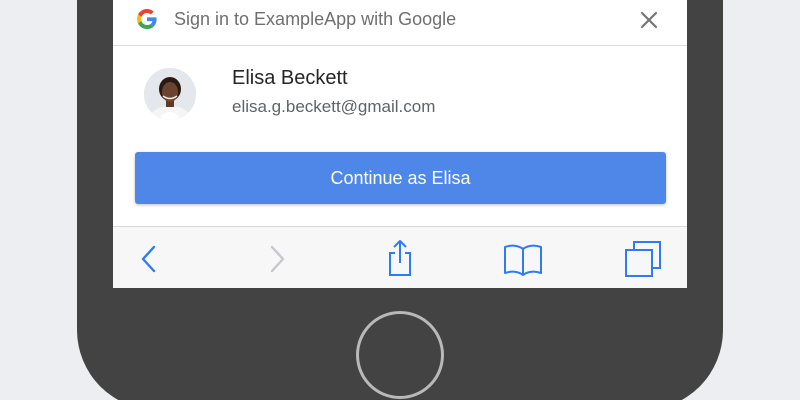 This screenshot has height=400, width=800. What do you see at coordinates (315, 19) in the screenshot?
I see `sheet-title: Sign in to ExampleApp with Google` at bounding box center [315, 19].